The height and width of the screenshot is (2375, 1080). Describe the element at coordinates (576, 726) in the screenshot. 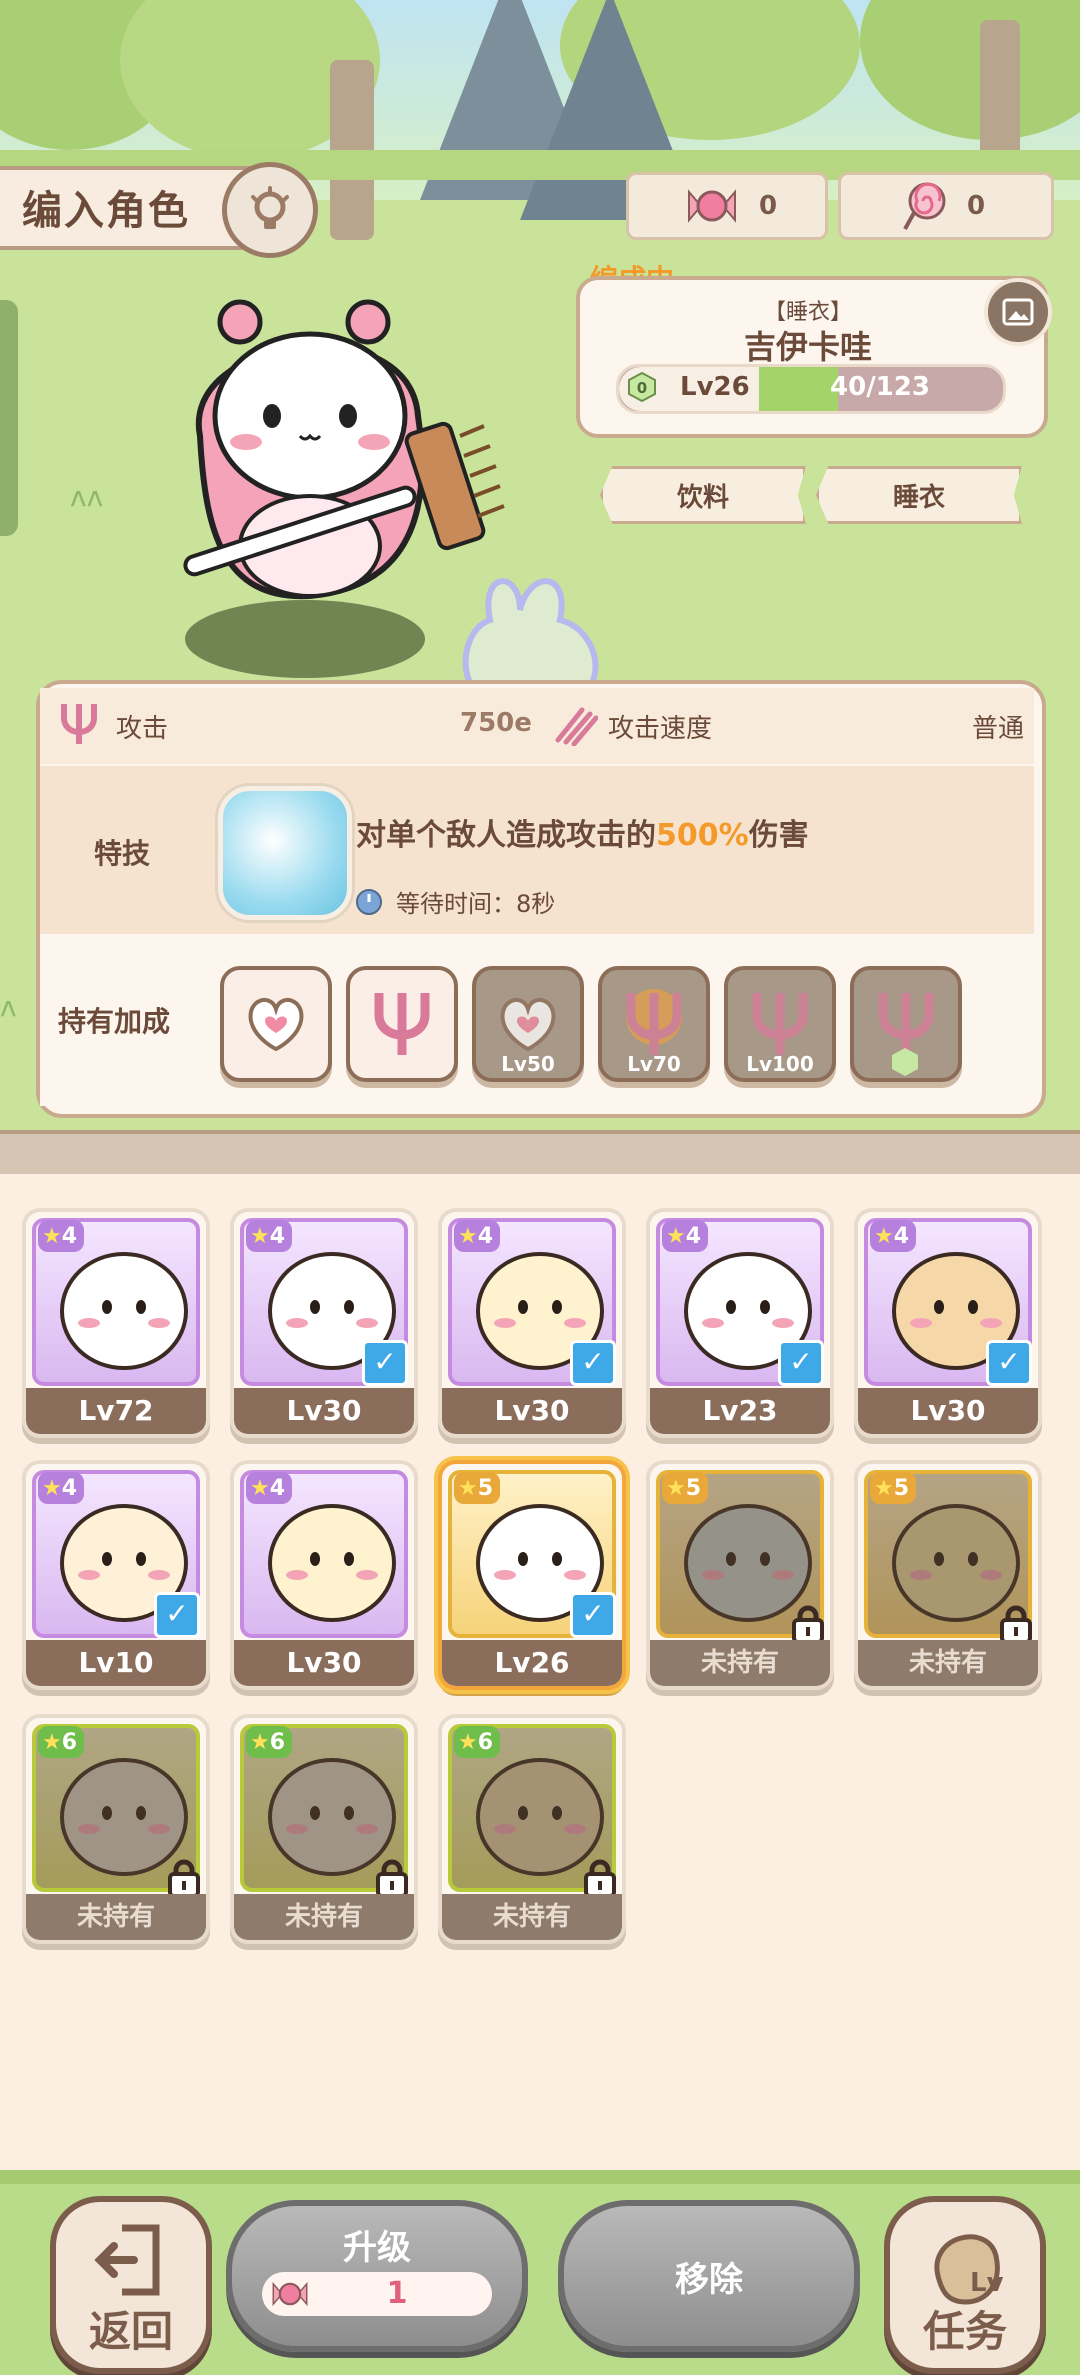

I see `speed-icon` at that location.